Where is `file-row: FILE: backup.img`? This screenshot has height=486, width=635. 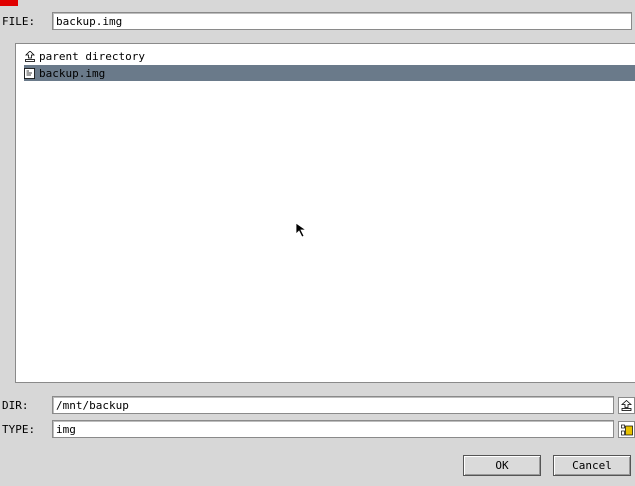 file-row: FILE: backup.img is located at coordinates (316, 21).